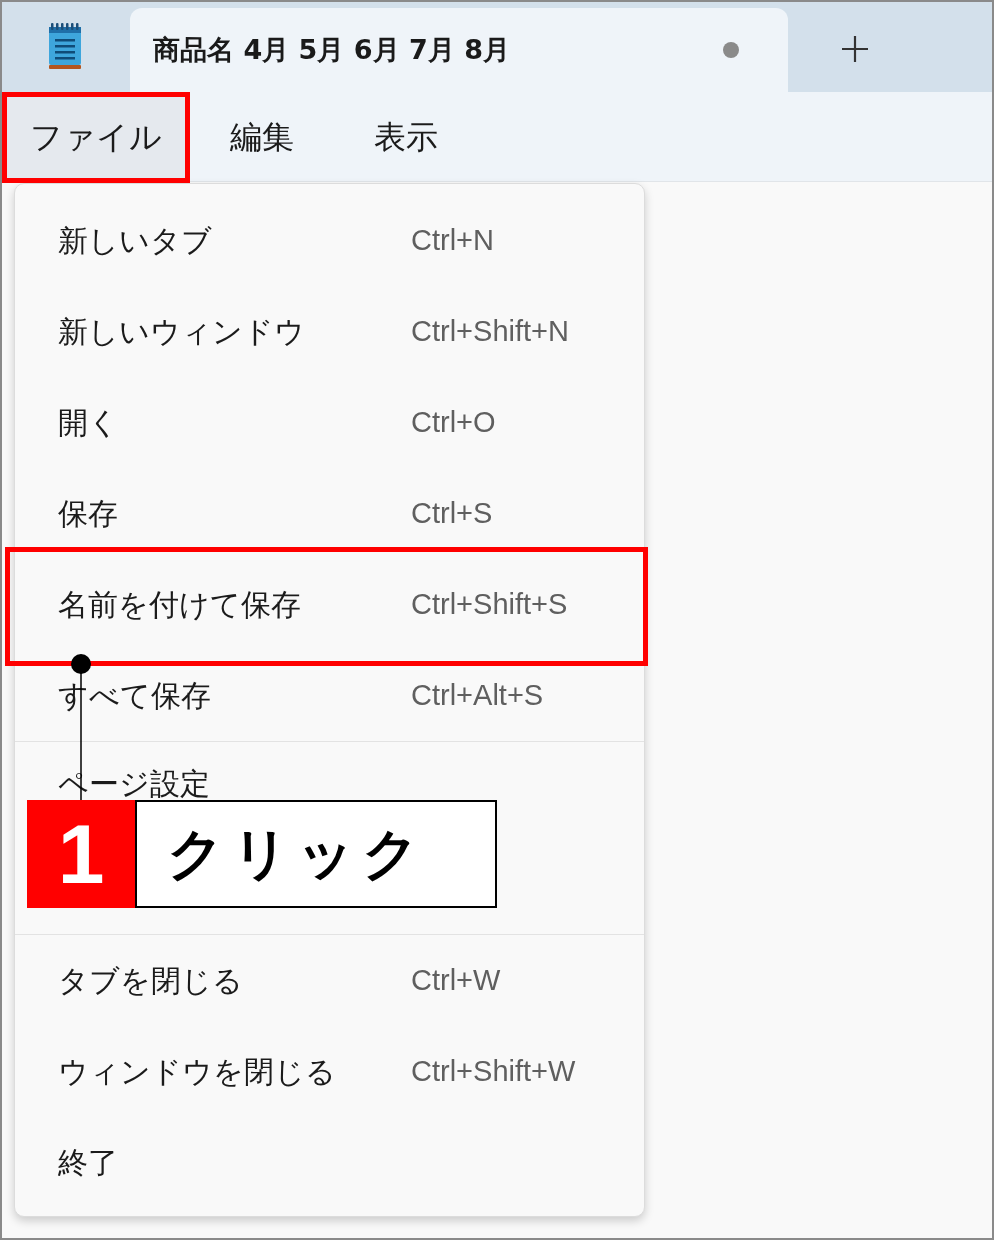 This screenshot has height=1240, width=994. Describe the element at coordinates (452, 240) in the screenshot. I see `shortcut-label: Ctrl+N` at that location.